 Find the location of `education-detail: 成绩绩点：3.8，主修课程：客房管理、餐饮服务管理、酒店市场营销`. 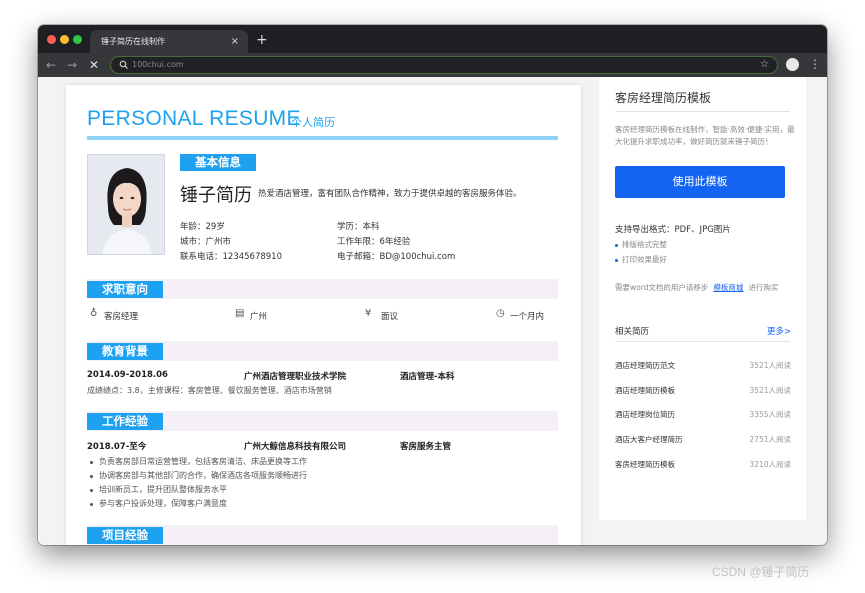

education-detail: 成绩绩点：3.8，主修课程：客房管理、餐饮服务管理、酒店市场营销 is located at coordinates (209, 390).